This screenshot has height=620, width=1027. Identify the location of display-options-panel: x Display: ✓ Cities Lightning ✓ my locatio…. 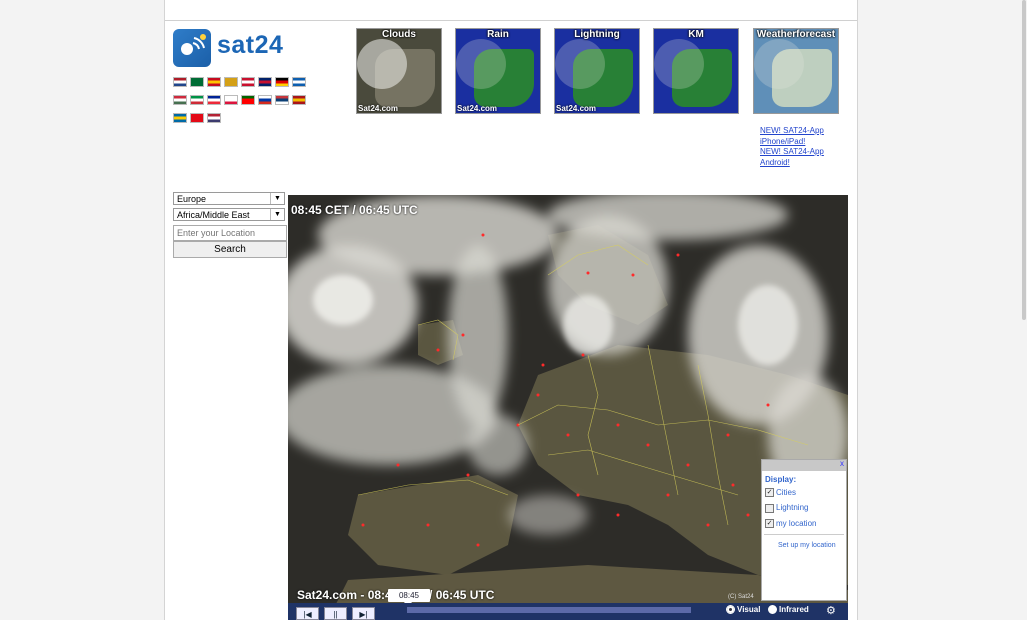
(804, 530).